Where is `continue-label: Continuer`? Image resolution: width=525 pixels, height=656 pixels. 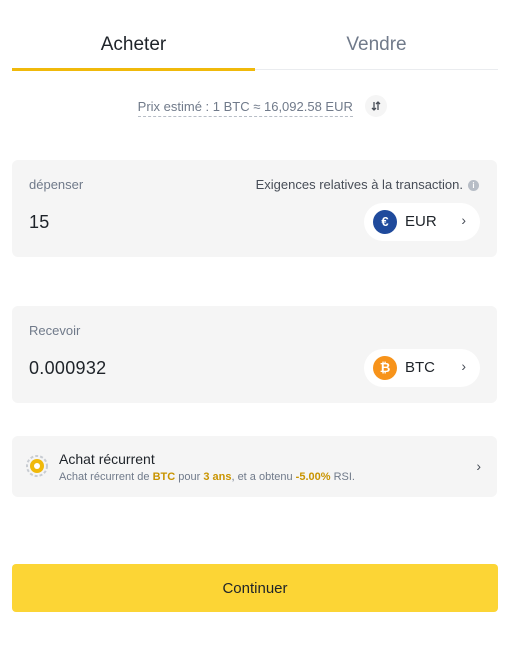 continue-label: Continuer is located at coordinates (255, 588).